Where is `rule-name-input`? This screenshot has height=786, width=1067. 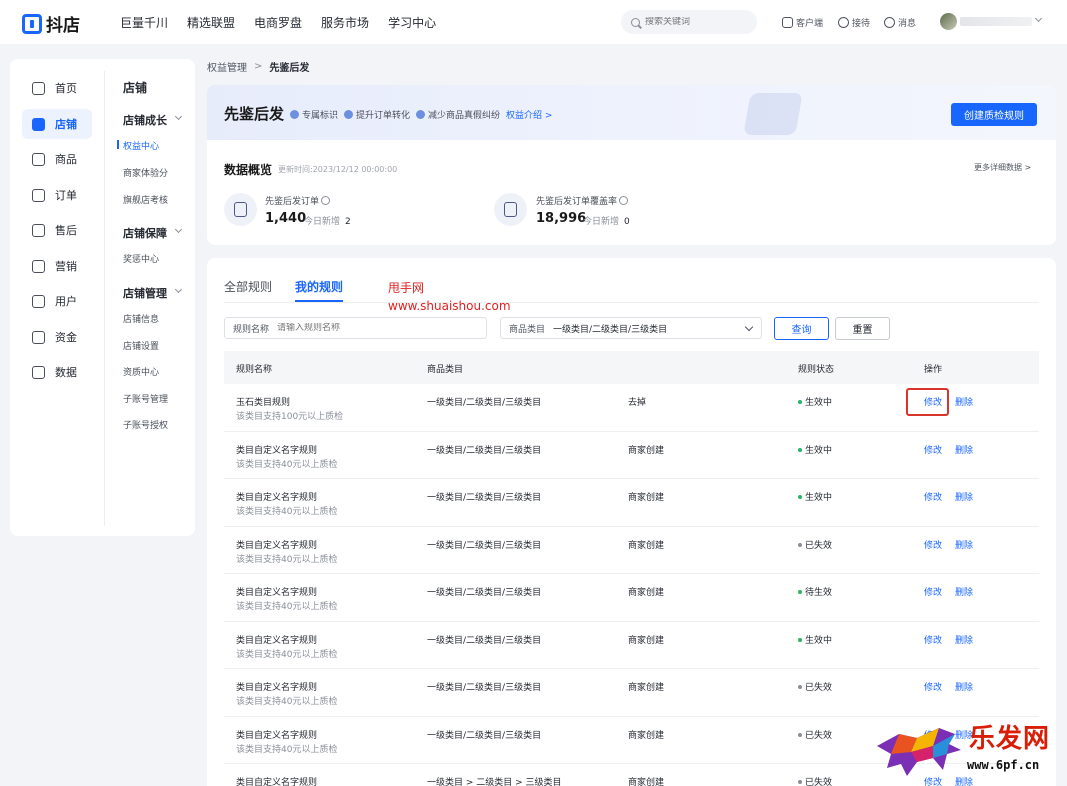 rule-name-input is located at coordinates (357, 328).